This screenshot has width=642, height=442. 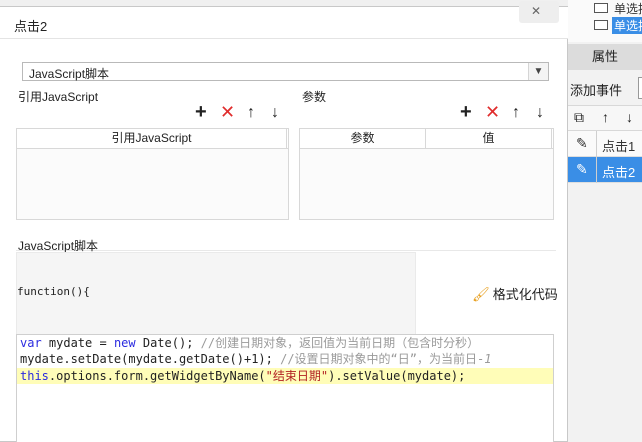 What do you see at coordinates (536, 11) in the screenshot?
I see `close-icon: ✕` at bounding box center [536, 11].